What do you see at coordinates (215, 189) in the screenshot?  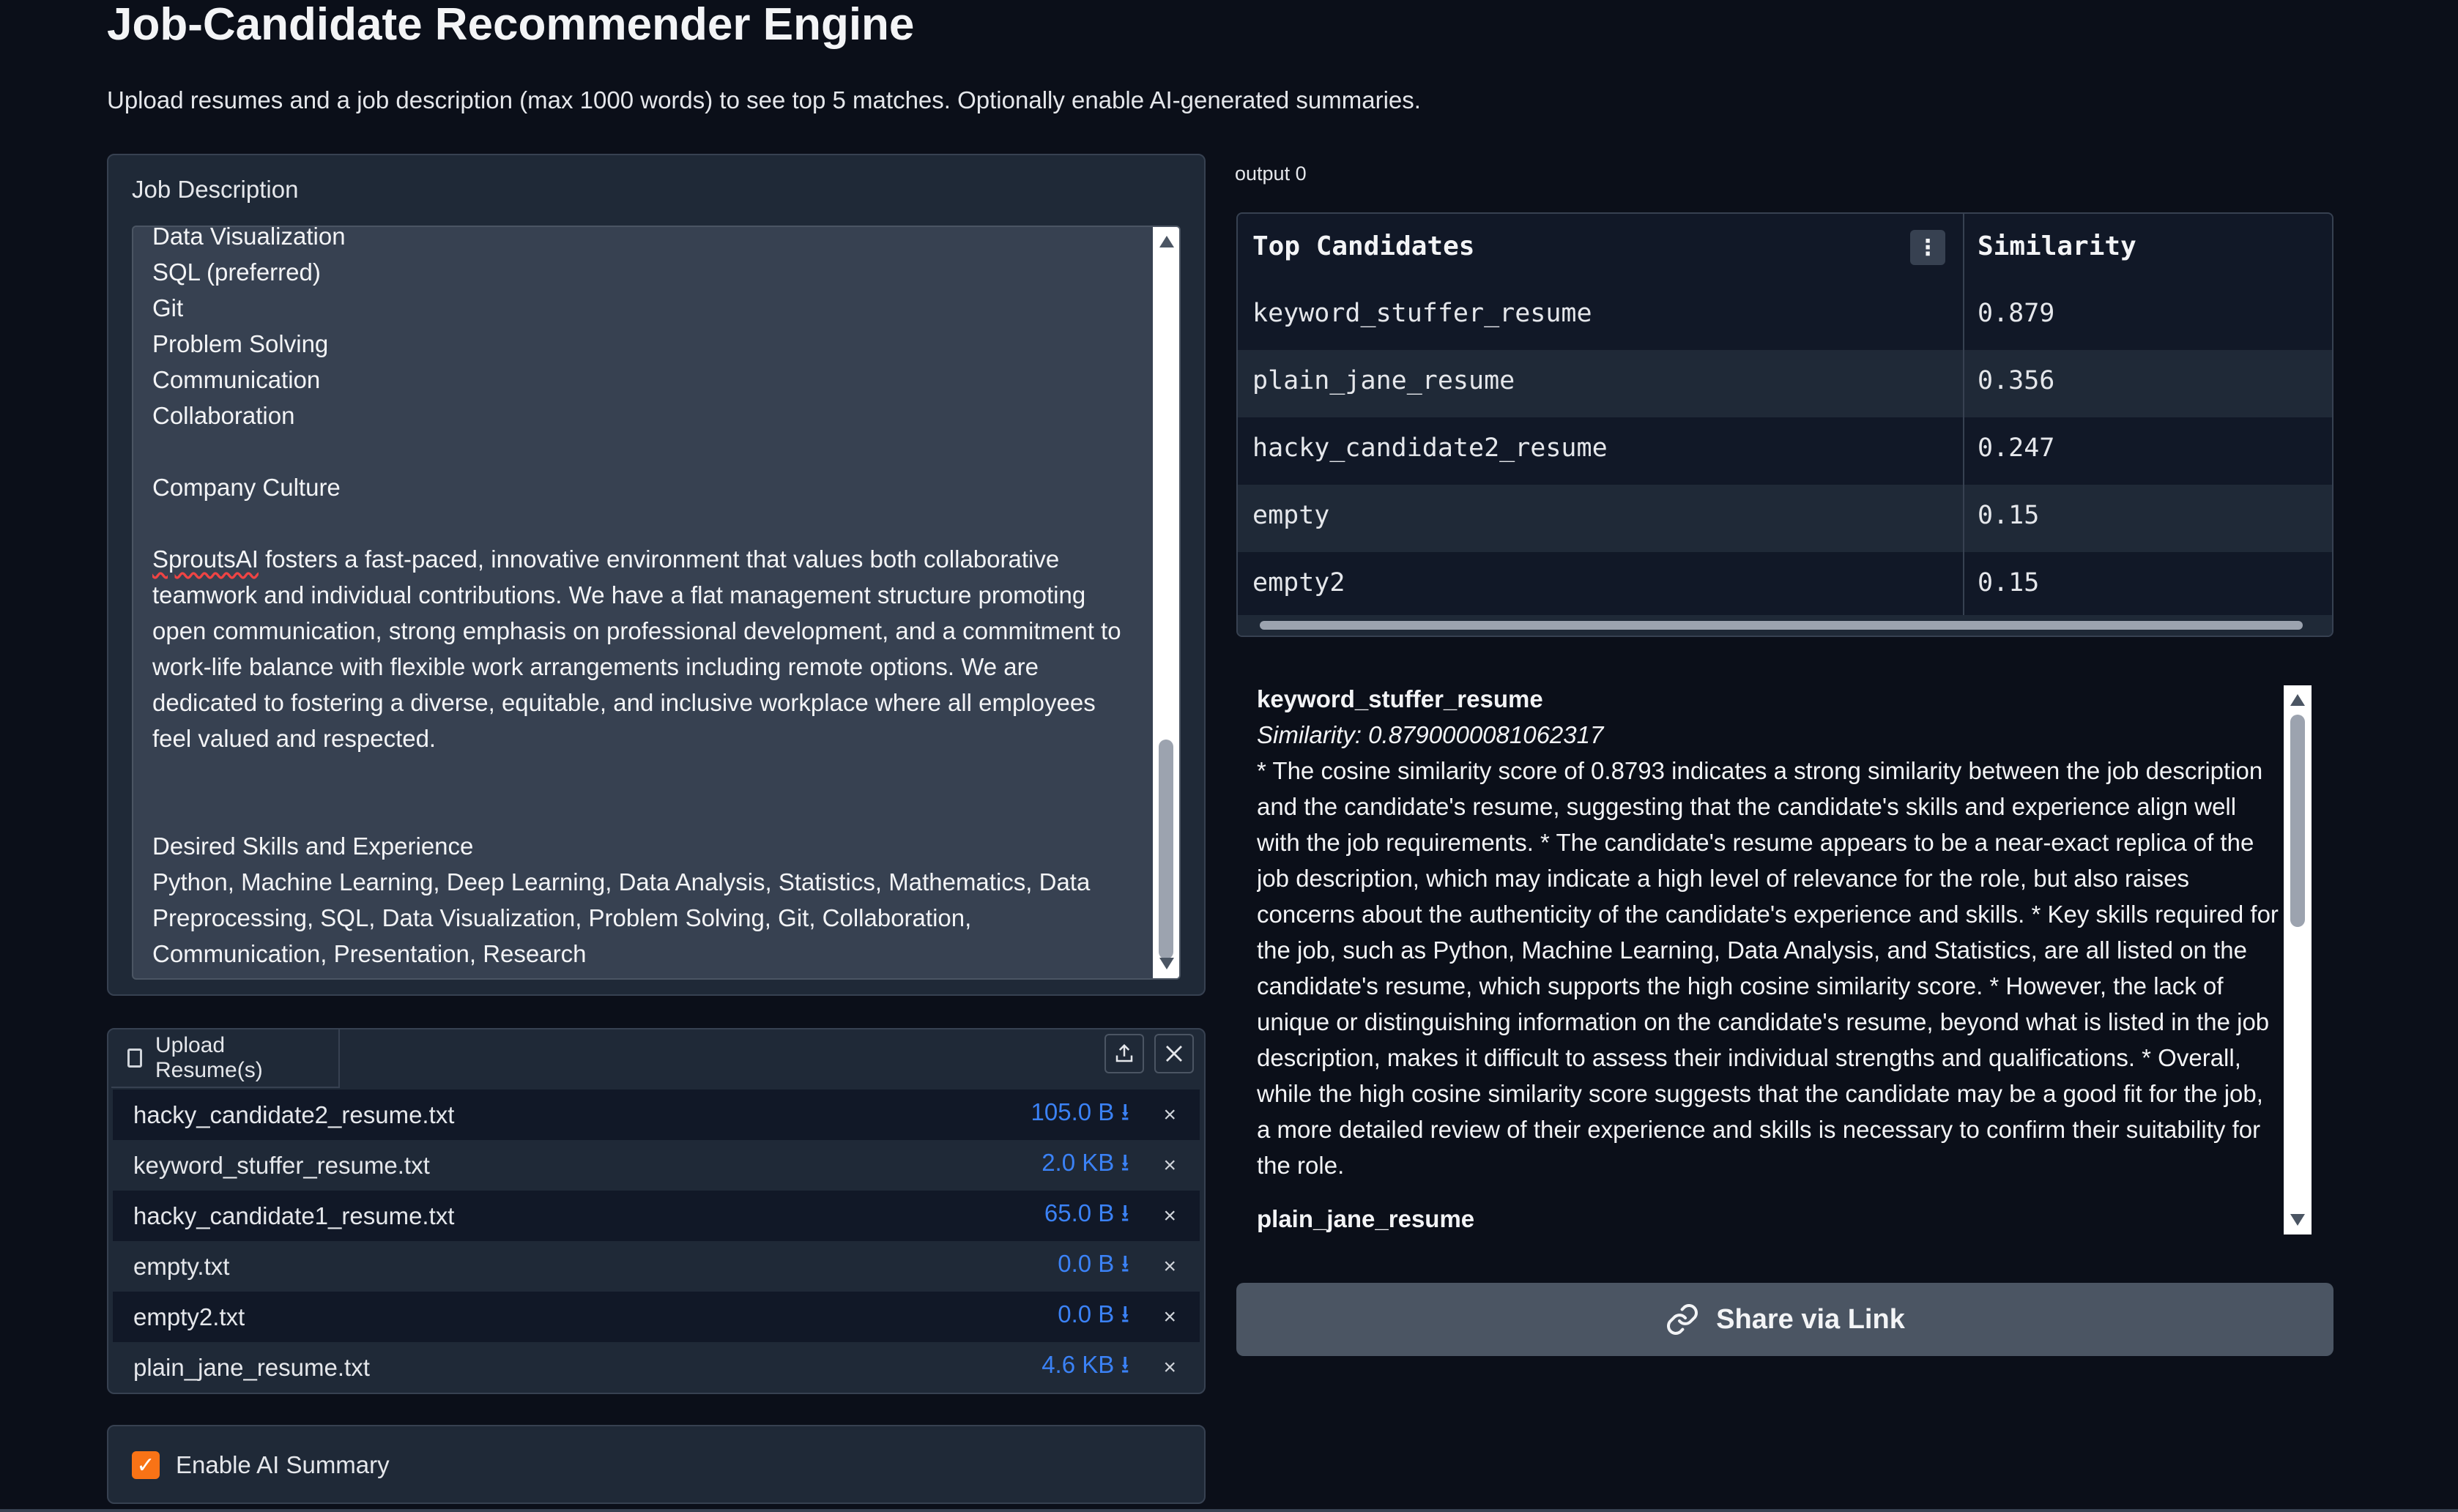 I see `job-description-label: Job Description` at bounding box center [215, 189].